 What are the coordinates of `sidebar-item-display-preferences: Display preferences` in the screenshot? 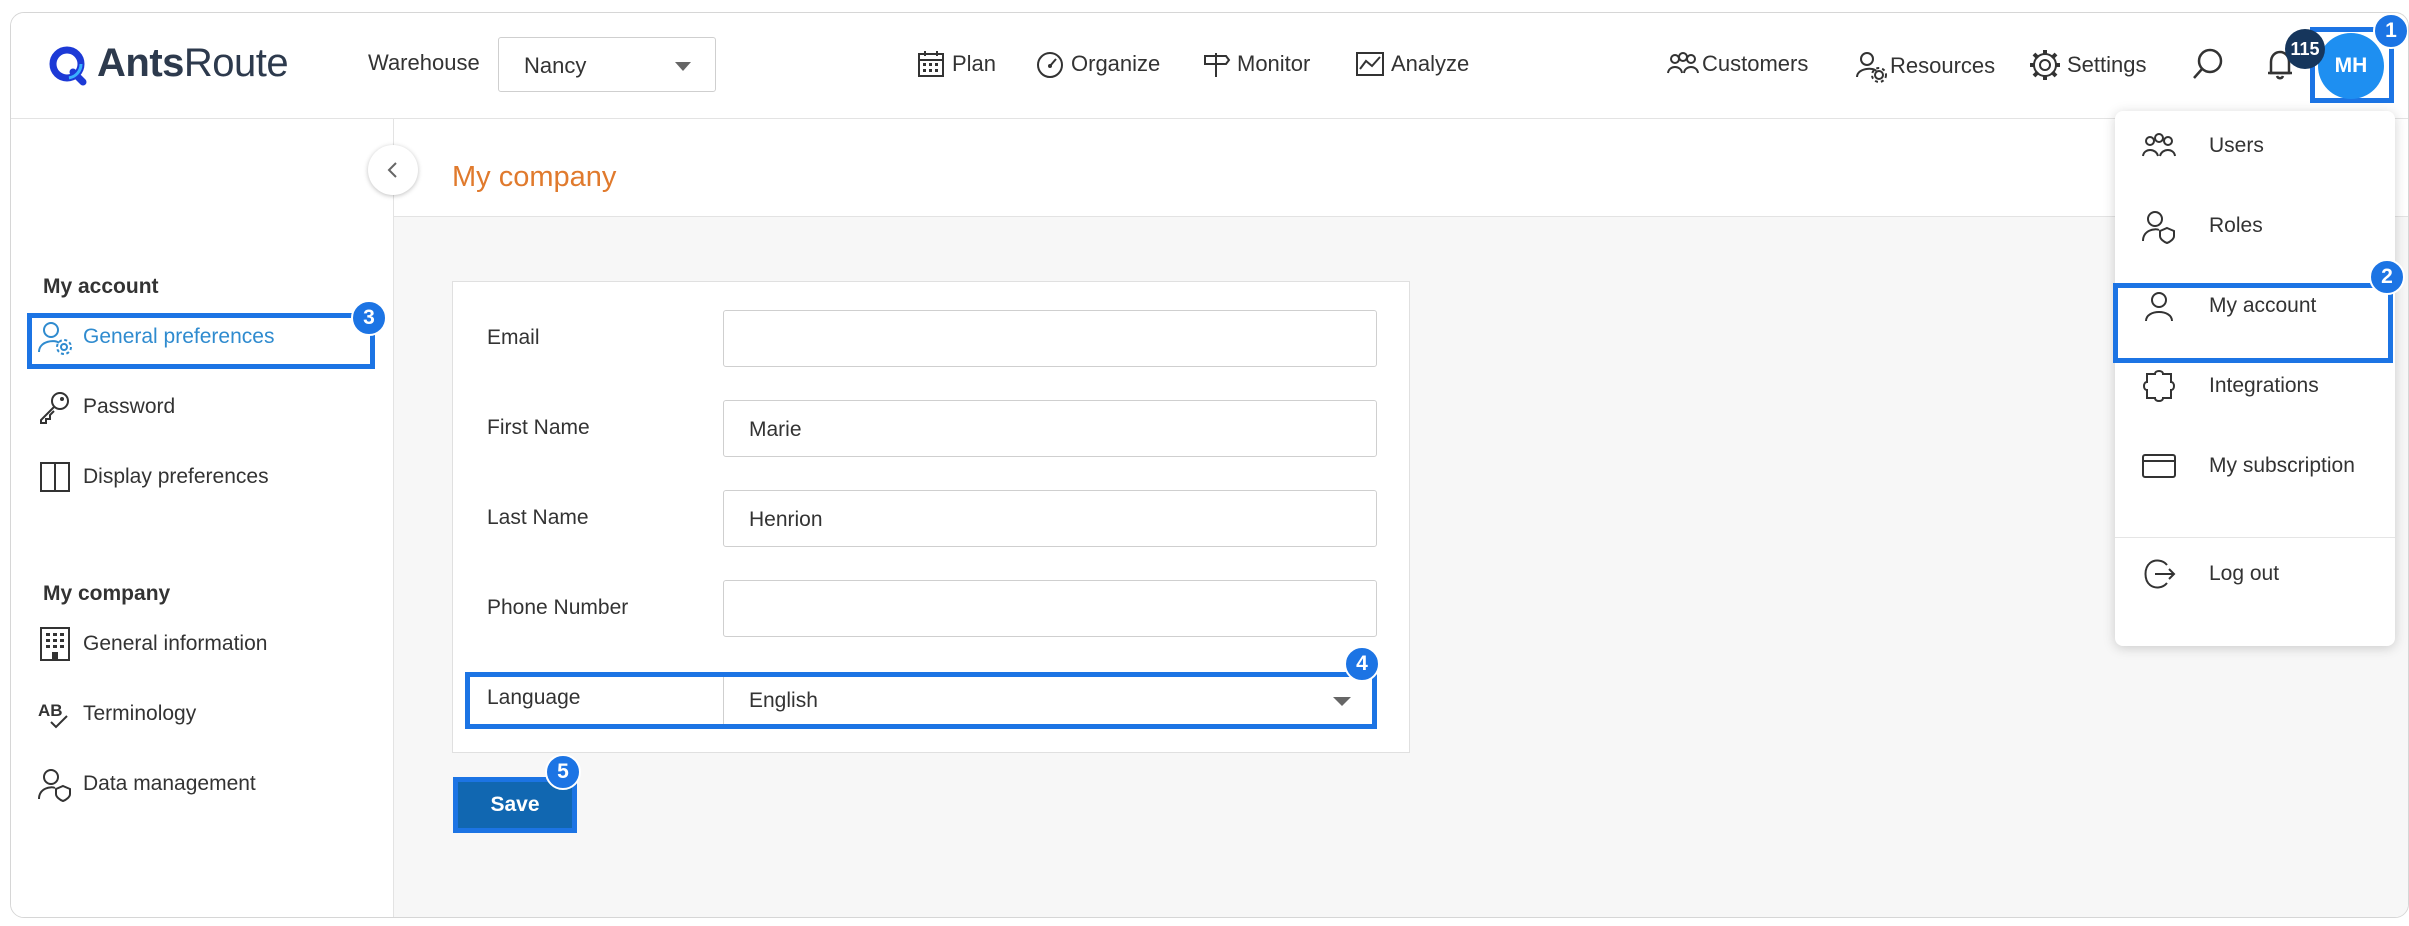 It's located at (153, 477).